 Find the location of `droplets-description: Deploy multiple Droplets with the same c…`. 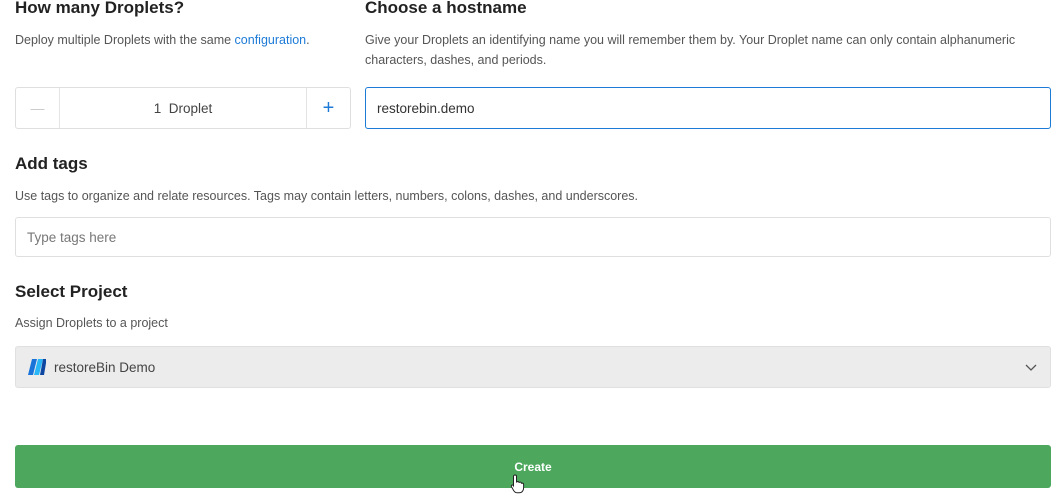

droplets-description: Deploy multiple Droplets with the same c… is located at coordinates (185, 40).